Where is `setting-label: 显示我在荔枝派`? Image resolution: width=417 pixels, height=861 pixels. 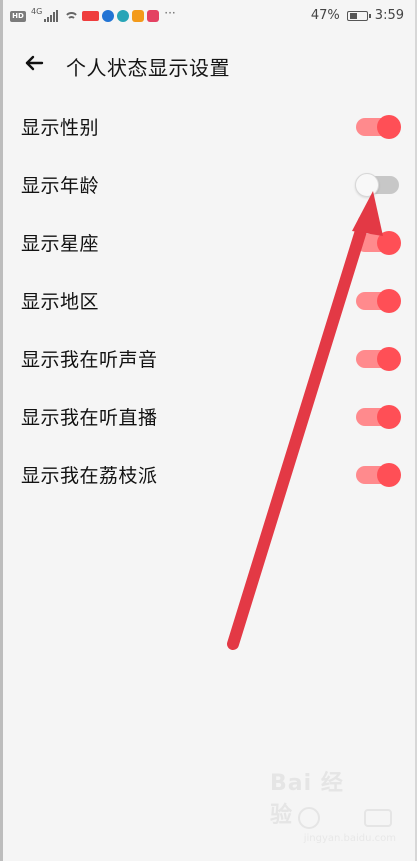
setting-label: 显示我在荔枝派 is located at coordinates (89, 476).